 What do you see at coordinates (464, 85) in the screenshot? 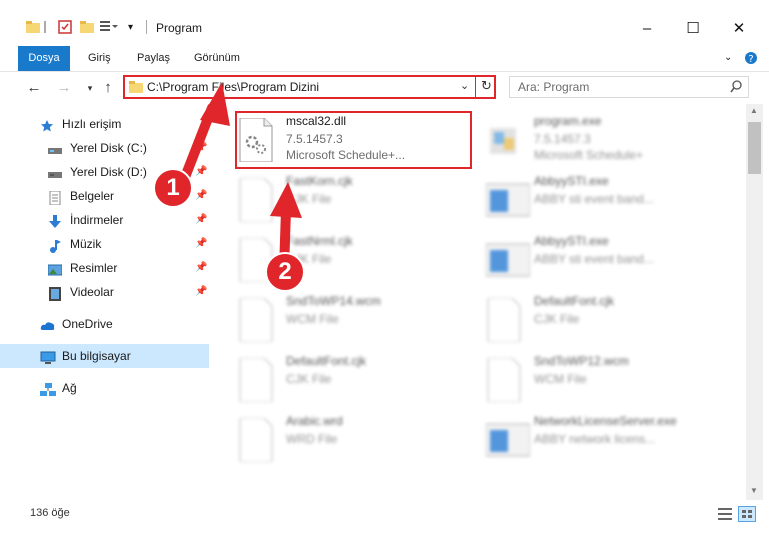
I see `chevron-down-icon: ⌄` at bounding box center [464, 85].